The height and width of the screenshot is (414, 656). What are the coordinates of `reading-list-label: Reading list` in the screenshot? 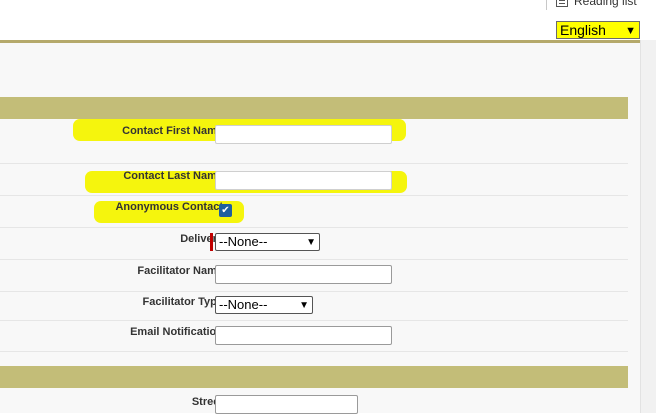 It's located at (605, 4).